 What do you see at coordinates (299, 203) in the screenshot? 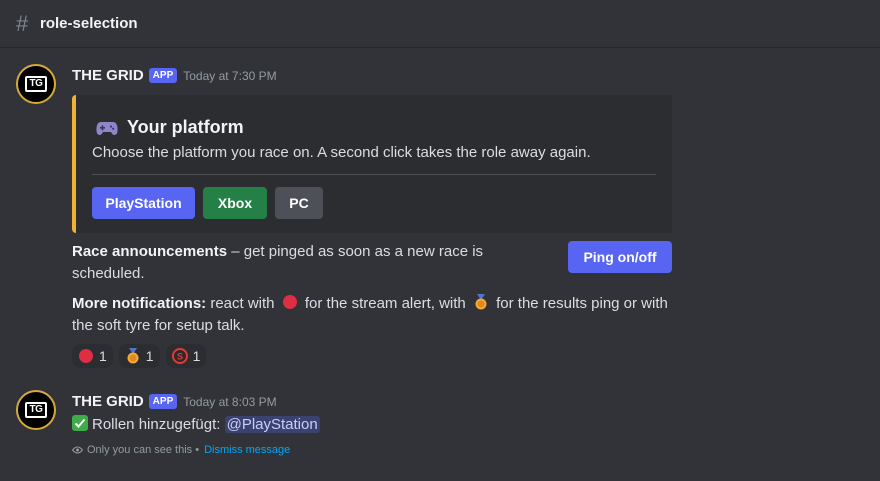
I see `pc-button: PC` at bounding box center [299, 203].